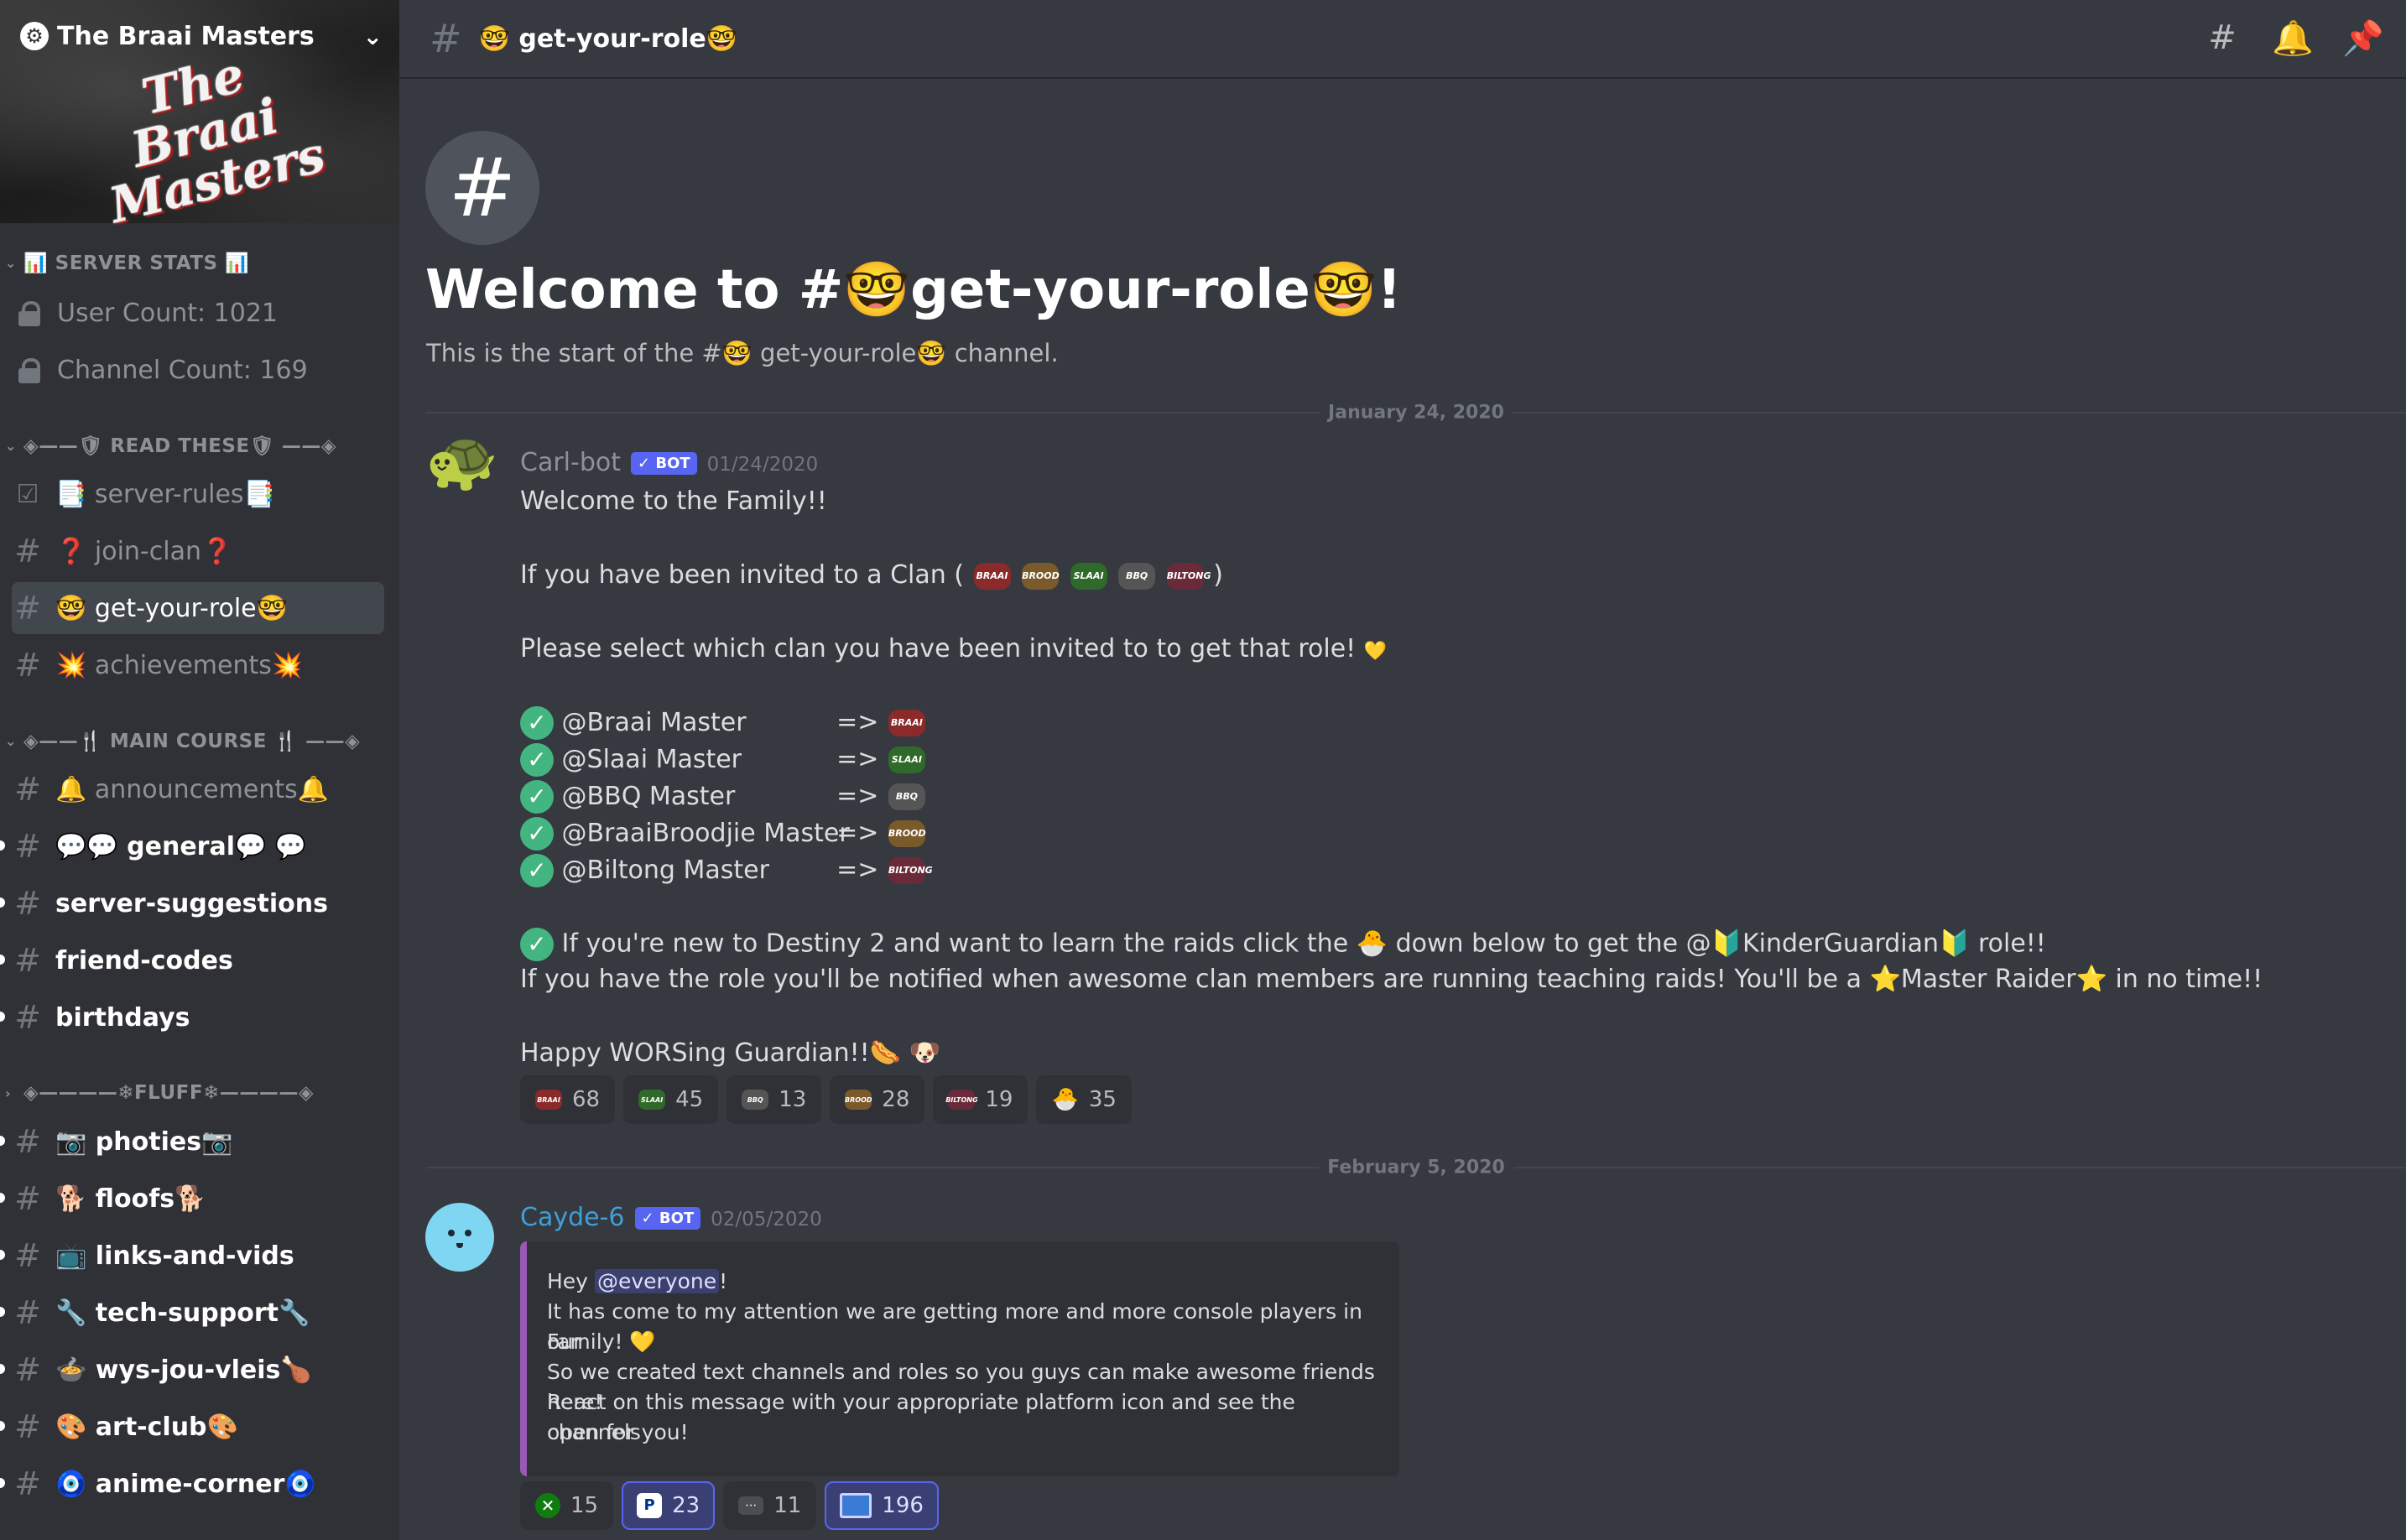 The height and width of the screenshot is (1540, 2406). I want to click on category-fluff: › ◈————❄FLUFF❄————◈, so click(159, 1093).